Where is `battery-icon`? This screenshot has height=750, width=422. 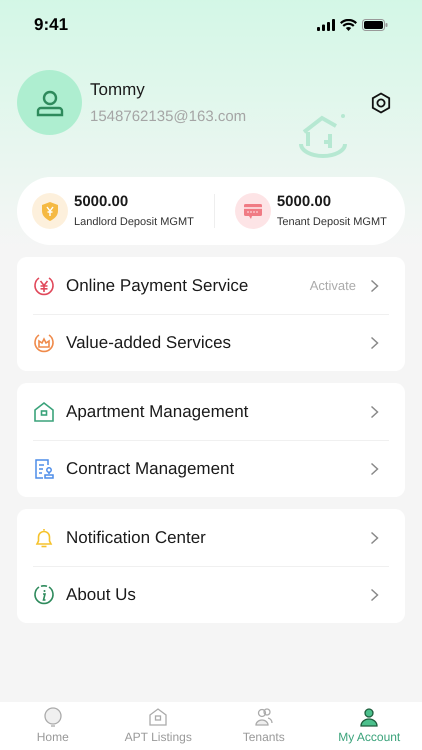 battery-icon is located at coordinates (375, 25).